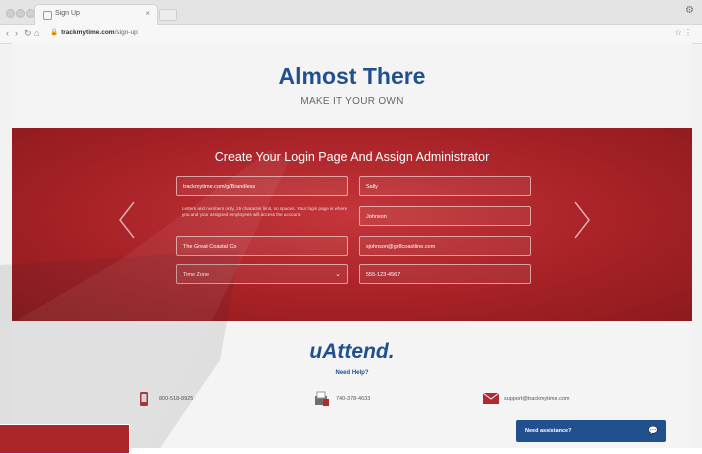 Image resolution: width=702 pixels, height=454 pixels. What do you see at coordinates (353, 399) in the screenshot?
I see `contact-fax-text: 740-378-4633` at bounding box center [353, 399].